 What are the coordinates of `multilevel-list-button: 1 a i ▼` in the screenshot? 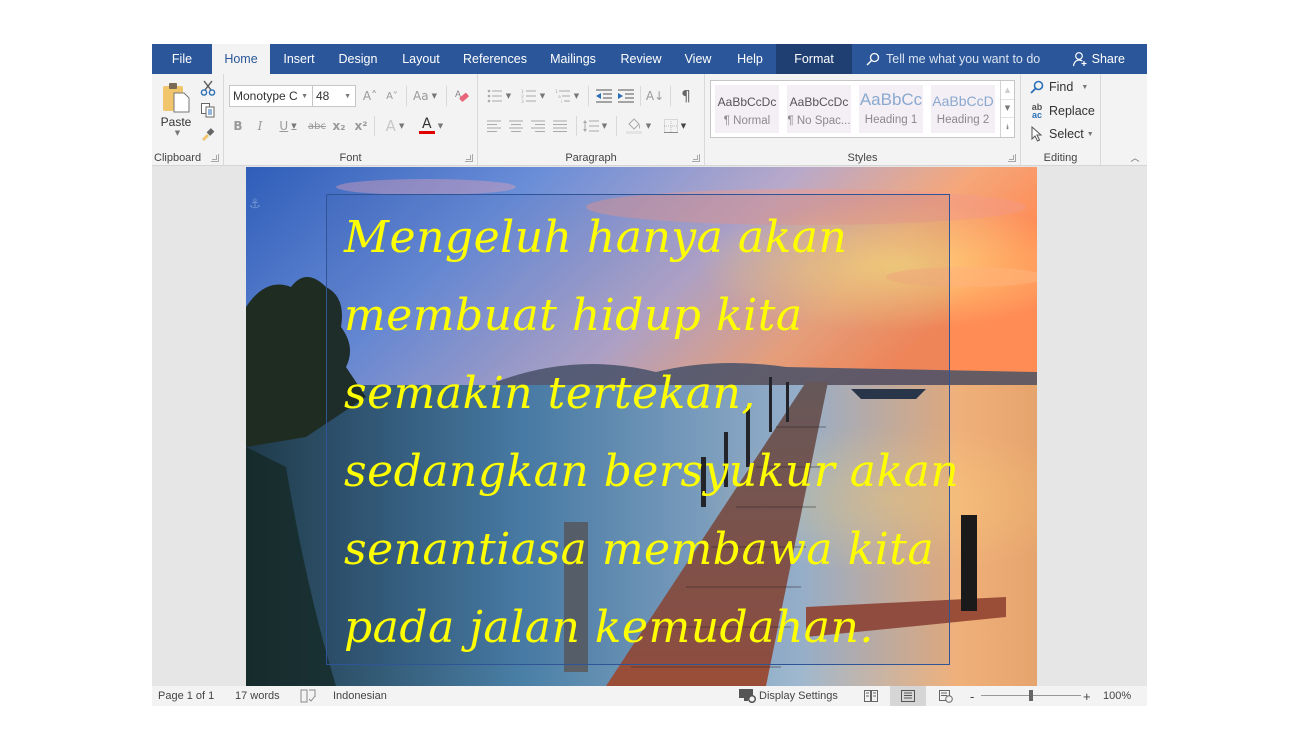 It's located at (567, 96).